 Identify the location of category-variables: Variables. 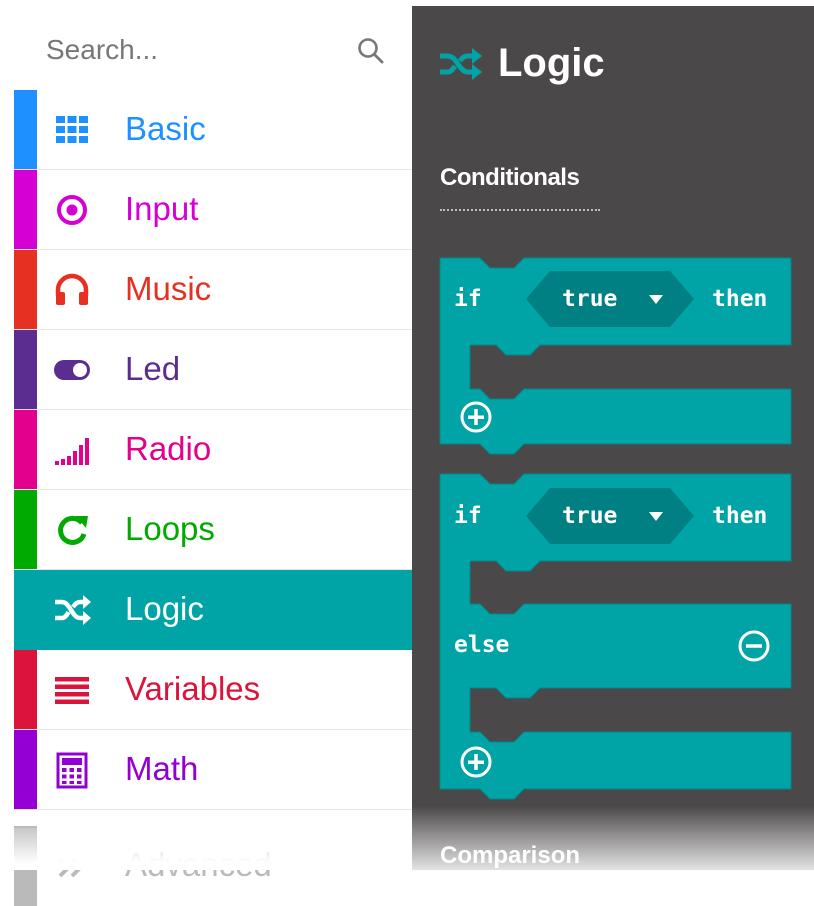
(213, 690).